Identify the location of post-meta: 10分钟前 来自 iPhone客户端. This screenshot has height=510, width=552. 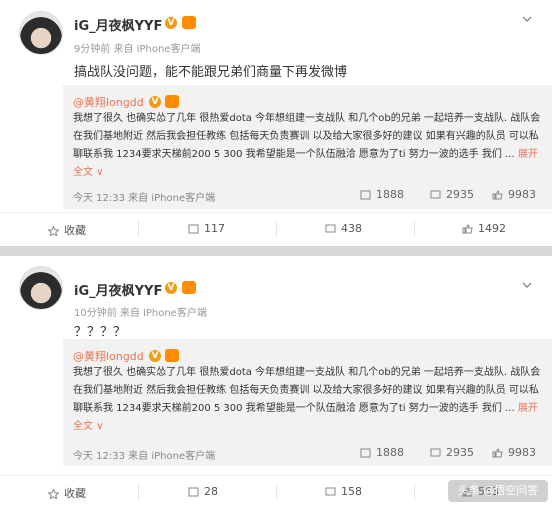
(140, 313).